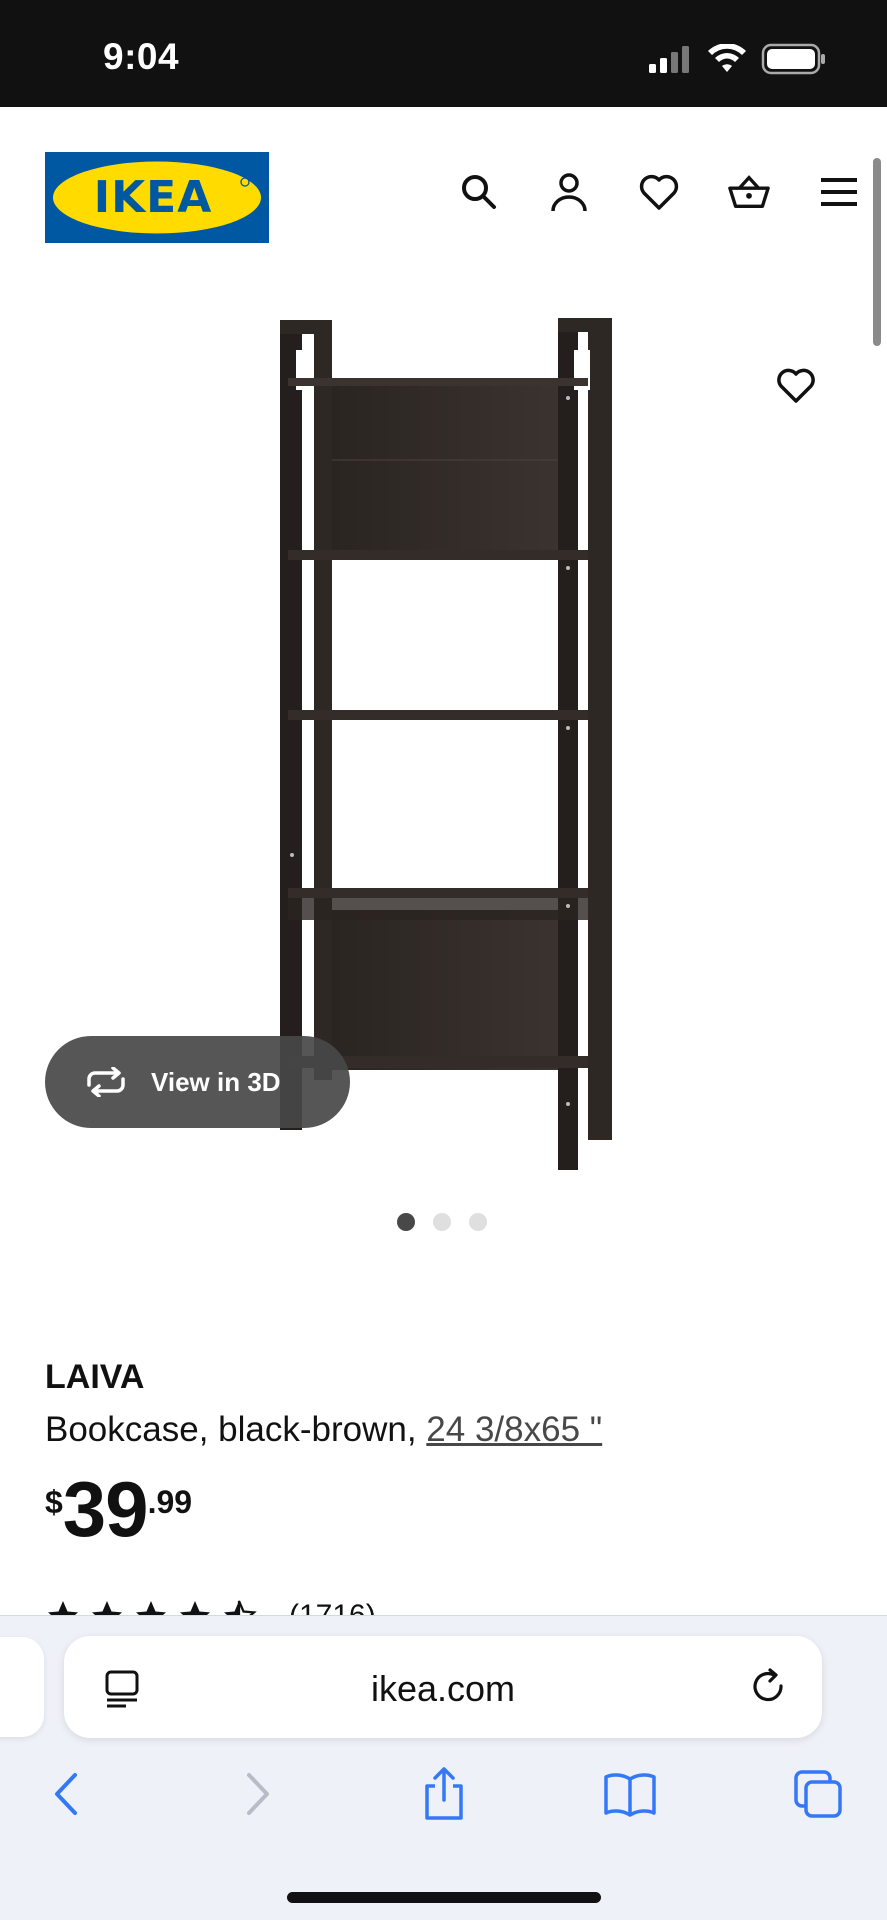 The height and width of the screenshot is (1920, 887). I want to click on search-icon, so click(479, 192).